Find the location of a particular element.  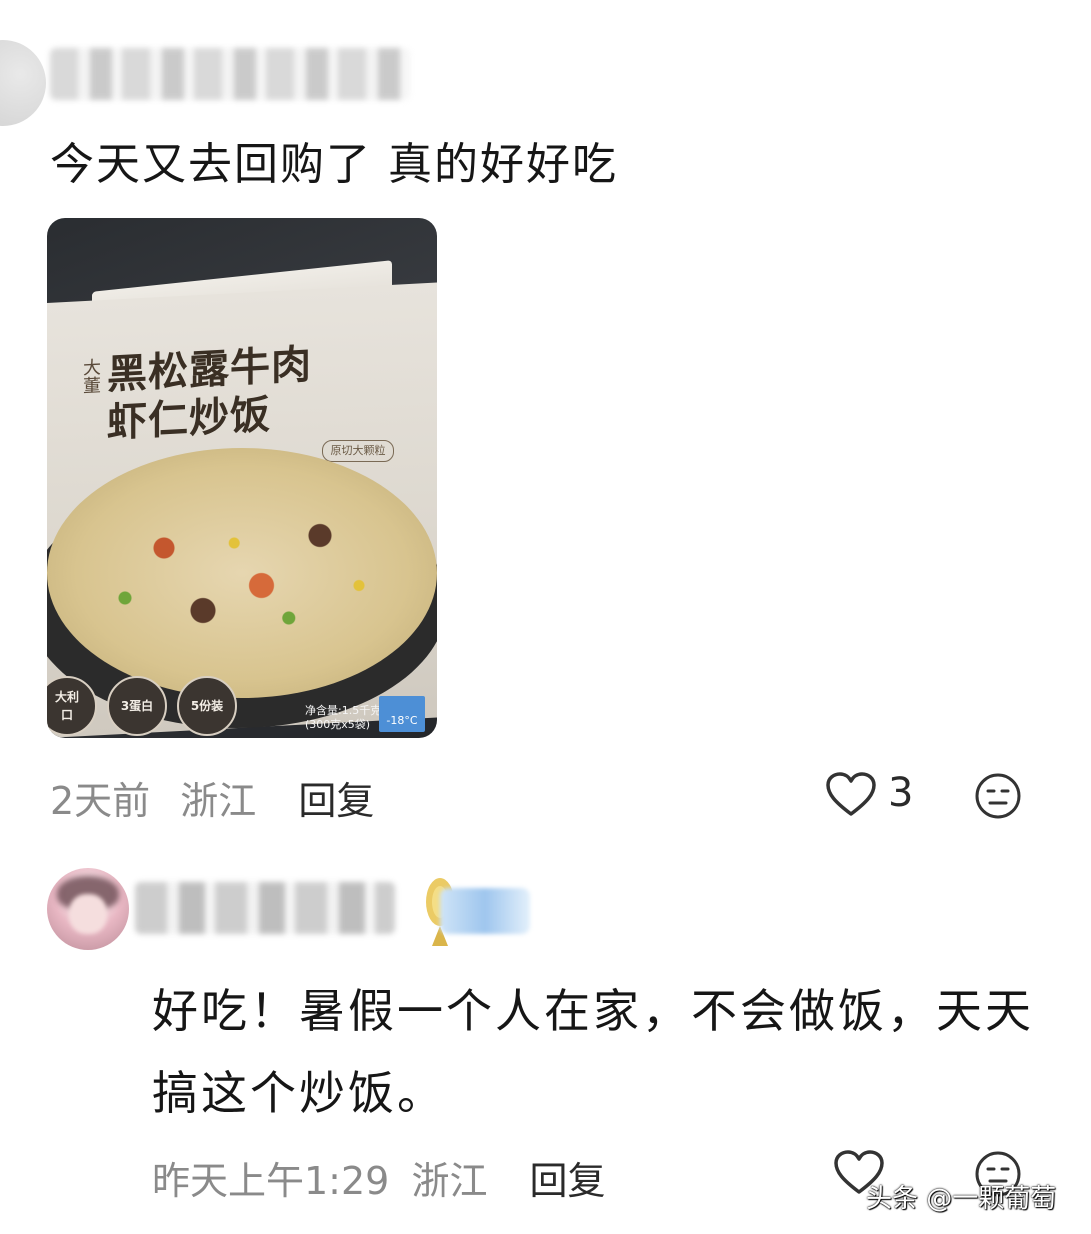

comment-text: 好吃！暑假一个人在家，不会做饭，天天搞这个炒饭。 is located at coordinates (593, 1052).